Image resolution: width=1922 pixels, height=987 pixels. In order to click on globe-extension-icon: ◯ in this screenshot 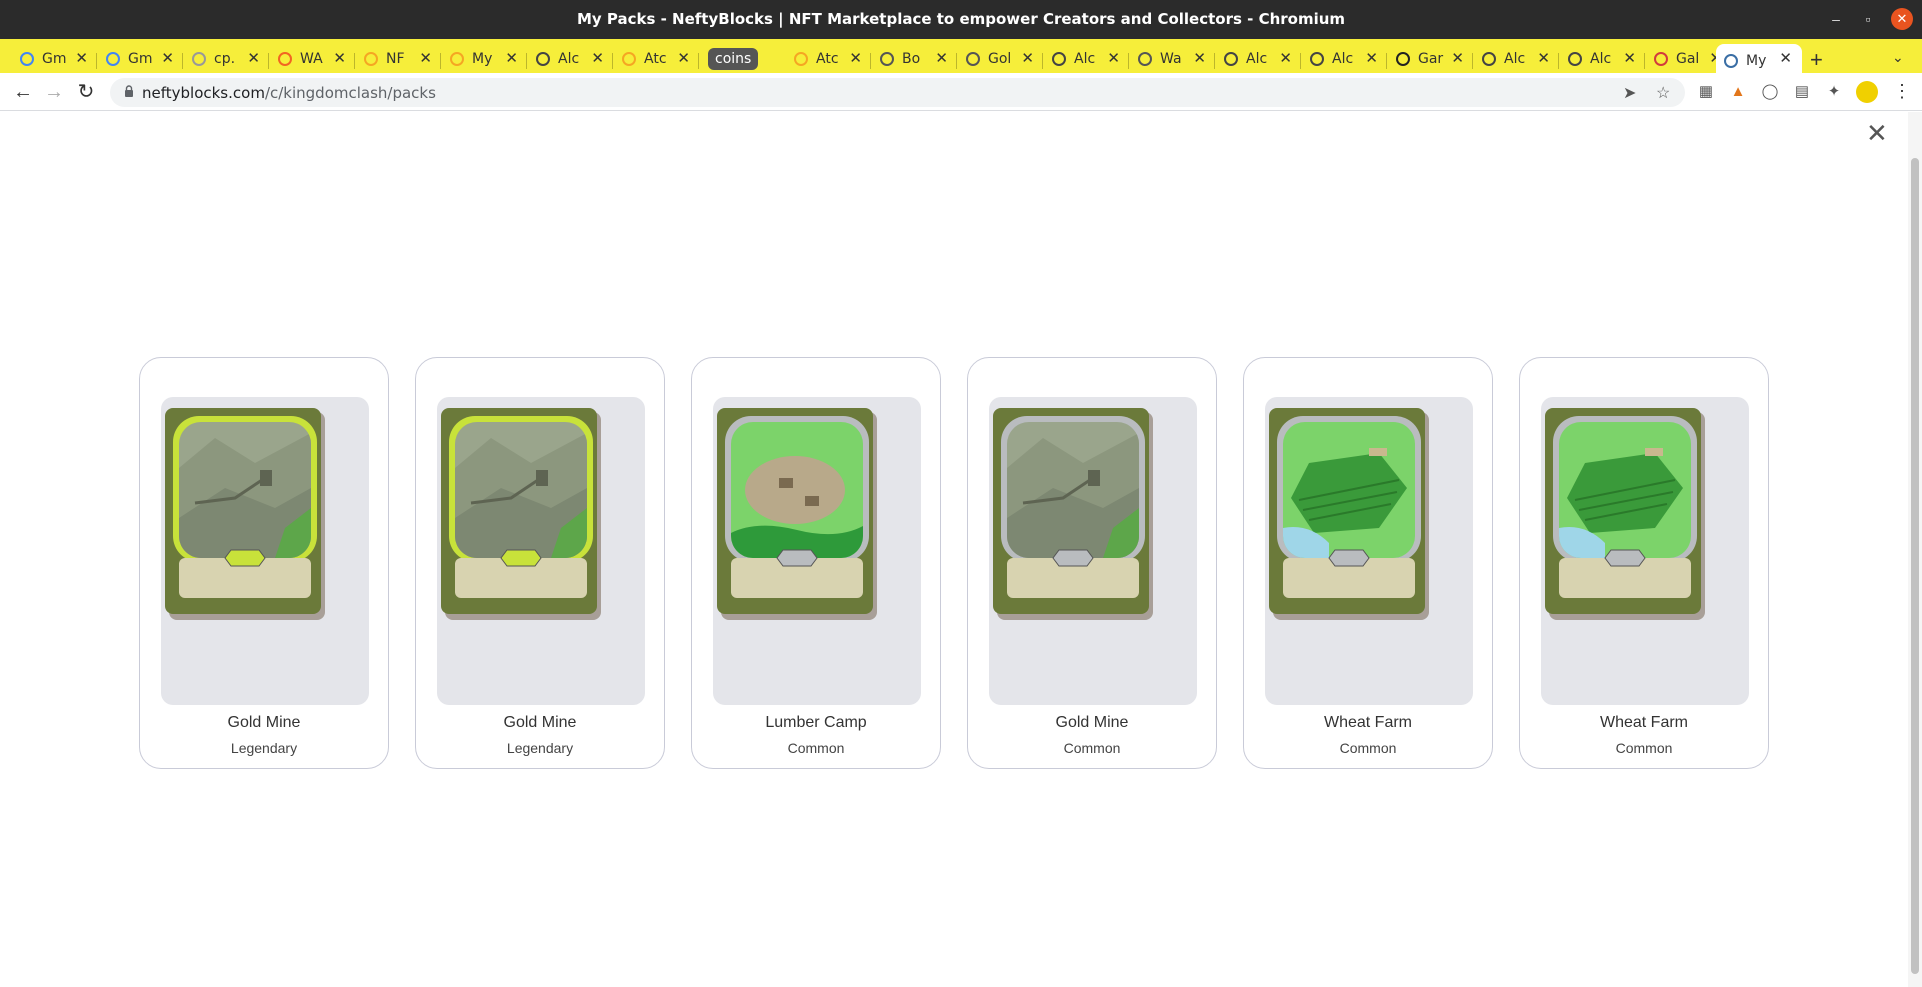, I will do `click(1770, 92)`.